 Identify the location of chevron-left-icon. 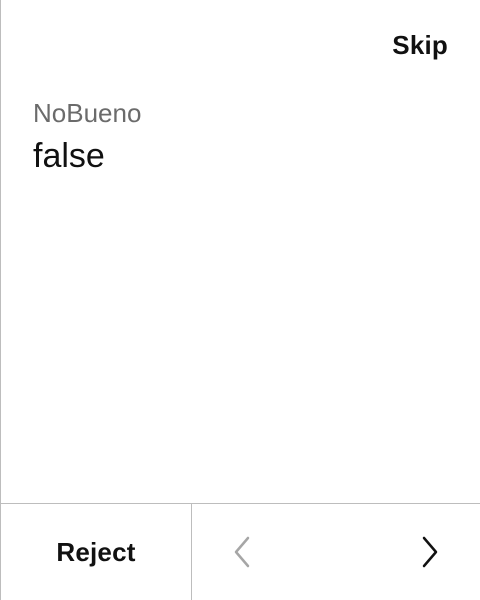
(244, 552).